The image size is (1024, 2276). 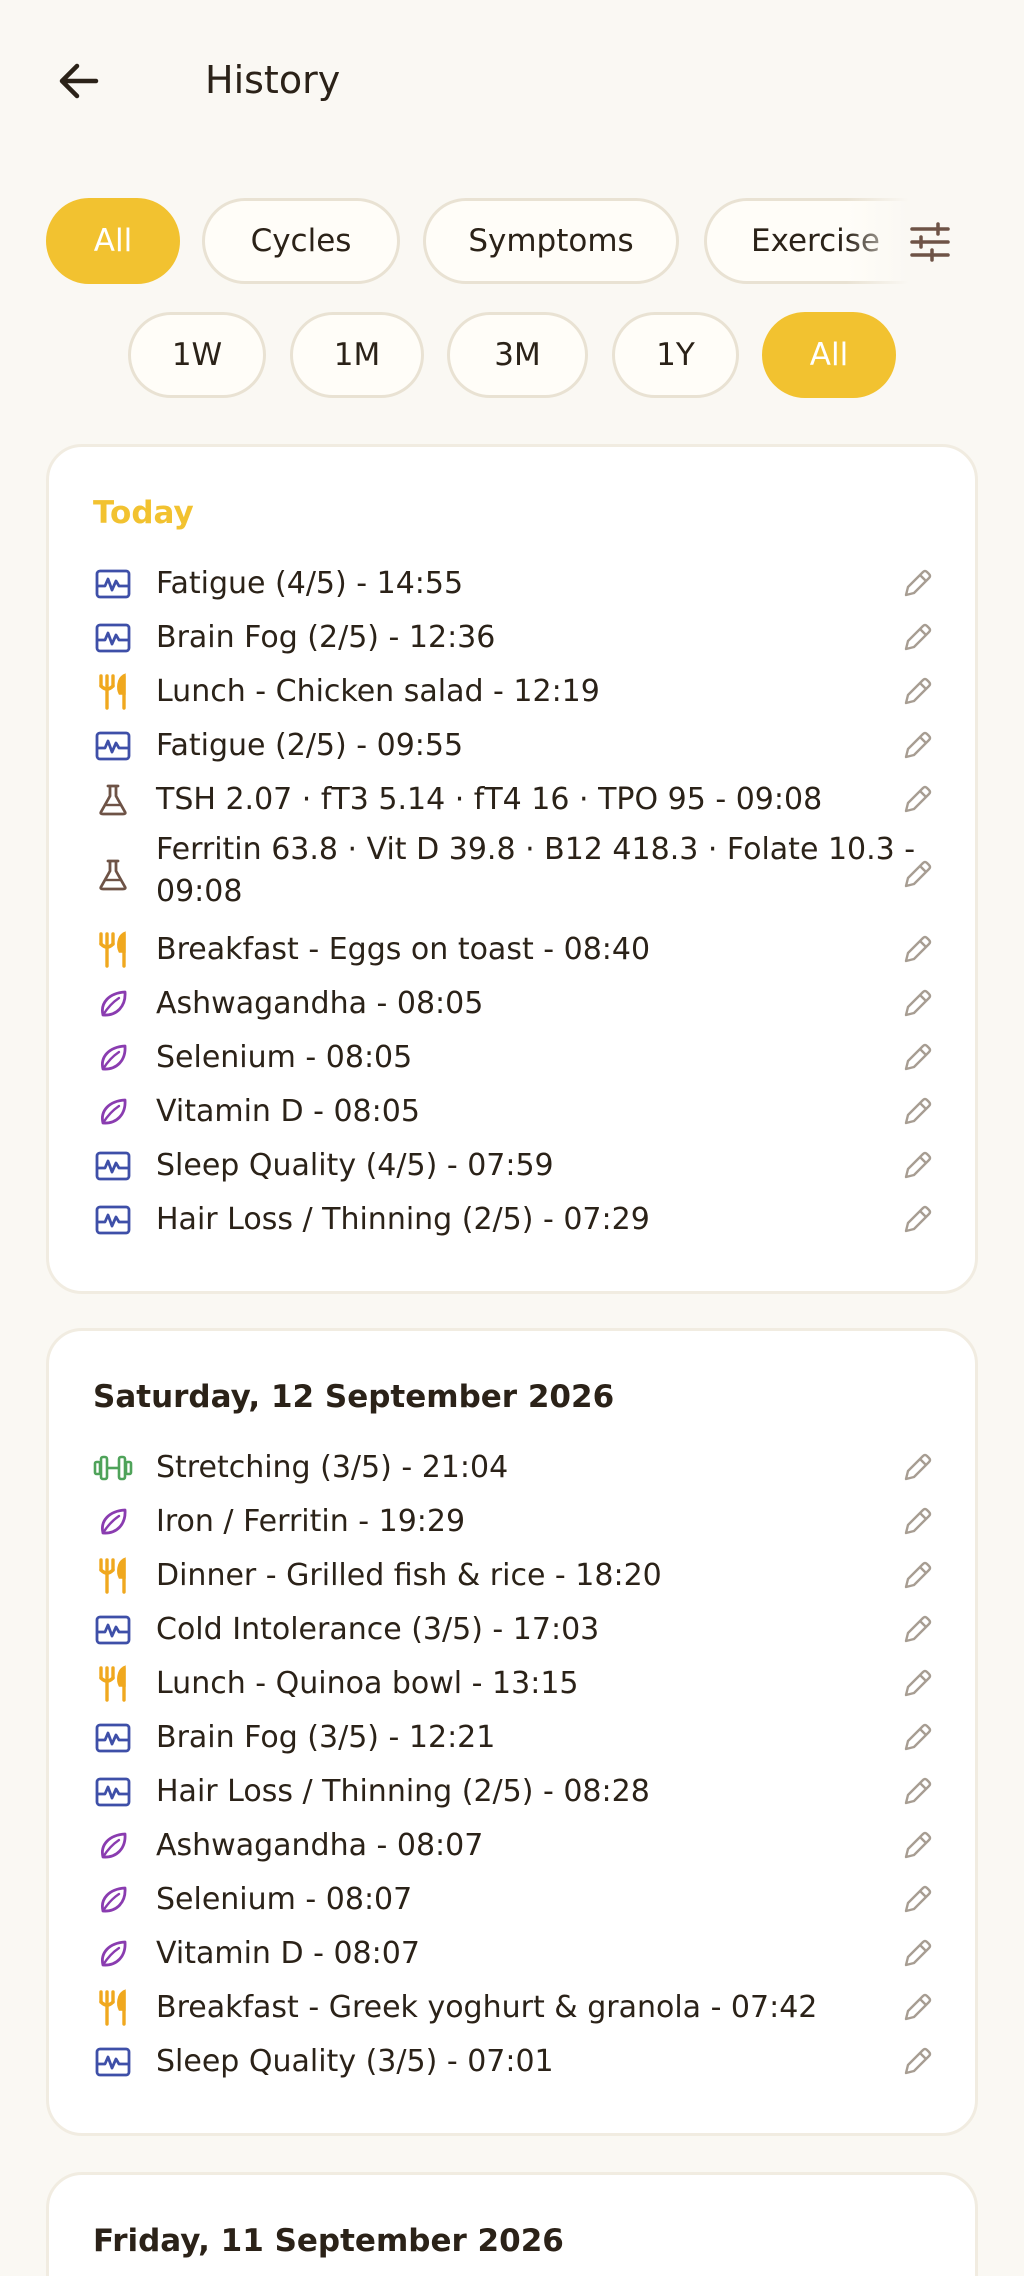 I want to click on history-entry: Ashwagandha - 08:07, so click(x=515, y=1848).